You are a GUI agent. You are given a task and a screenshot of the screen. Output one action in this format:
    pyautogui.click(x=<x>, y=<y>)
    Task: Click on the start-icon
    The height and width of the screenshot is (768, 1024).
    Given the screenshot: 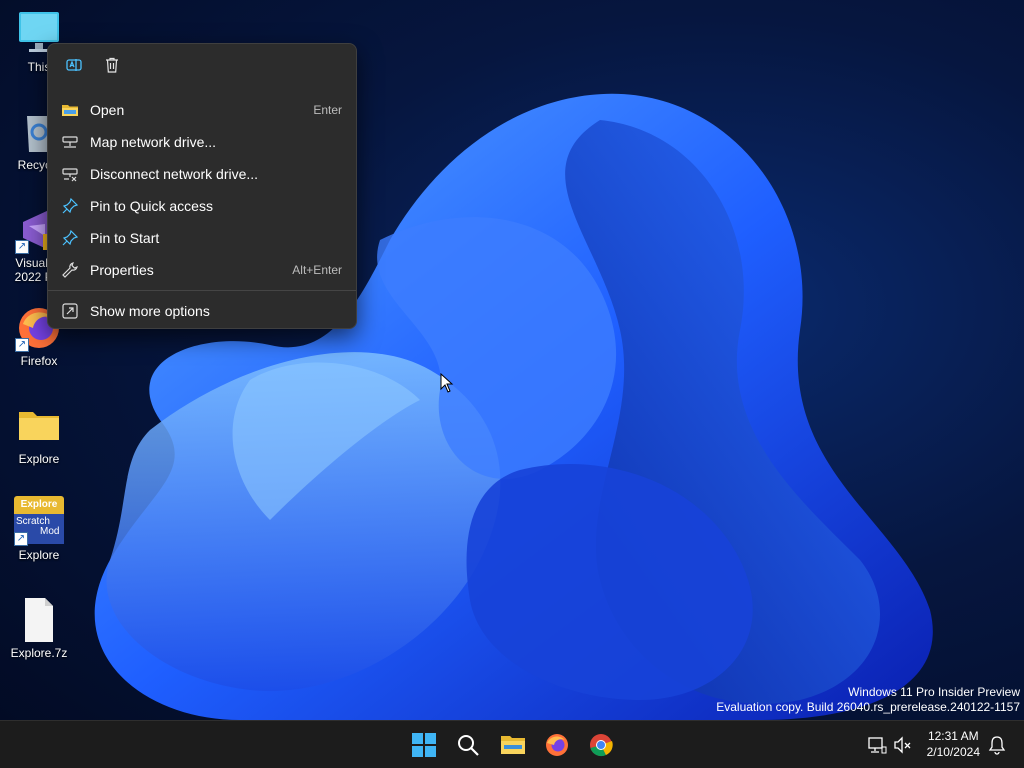 What is the action you would take?
    pyautogui.click(x=424, y=745)
    